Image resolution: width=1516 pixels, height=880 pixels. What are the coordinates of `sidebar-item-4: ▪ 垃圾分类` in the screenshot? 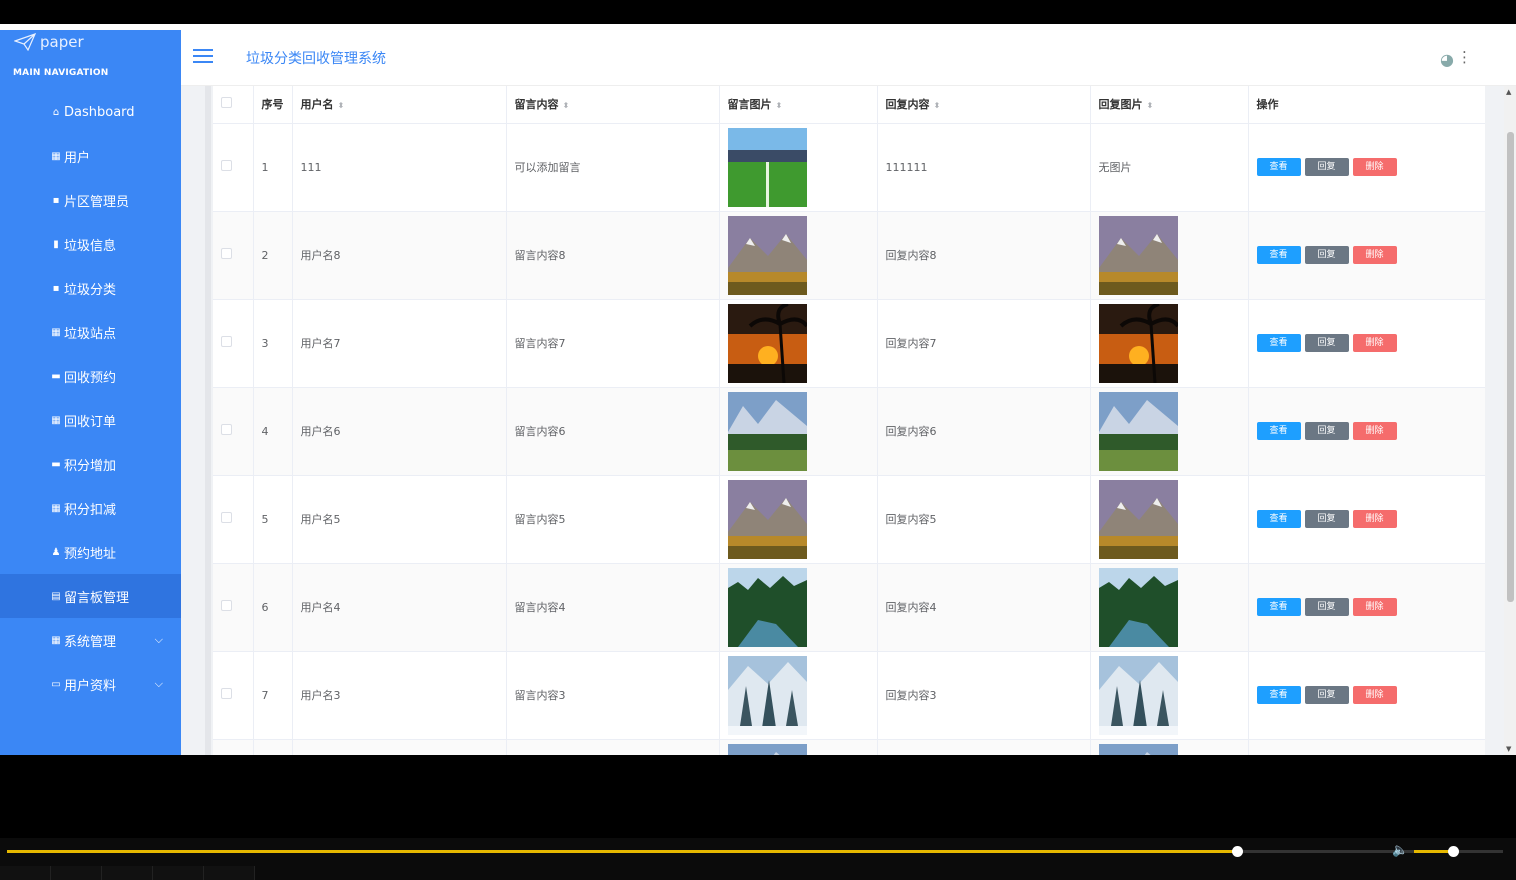 It's located at (90, 288).